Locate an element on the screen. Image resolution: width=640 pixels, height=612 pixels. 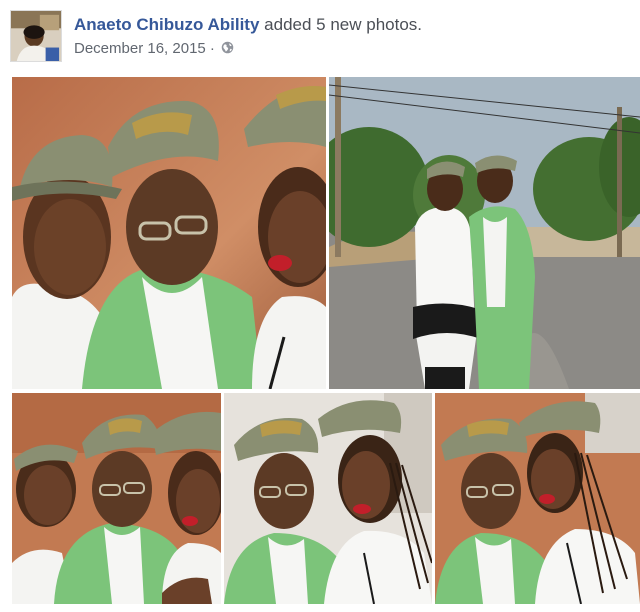
author-avatar is located at coordinates (36, 36).